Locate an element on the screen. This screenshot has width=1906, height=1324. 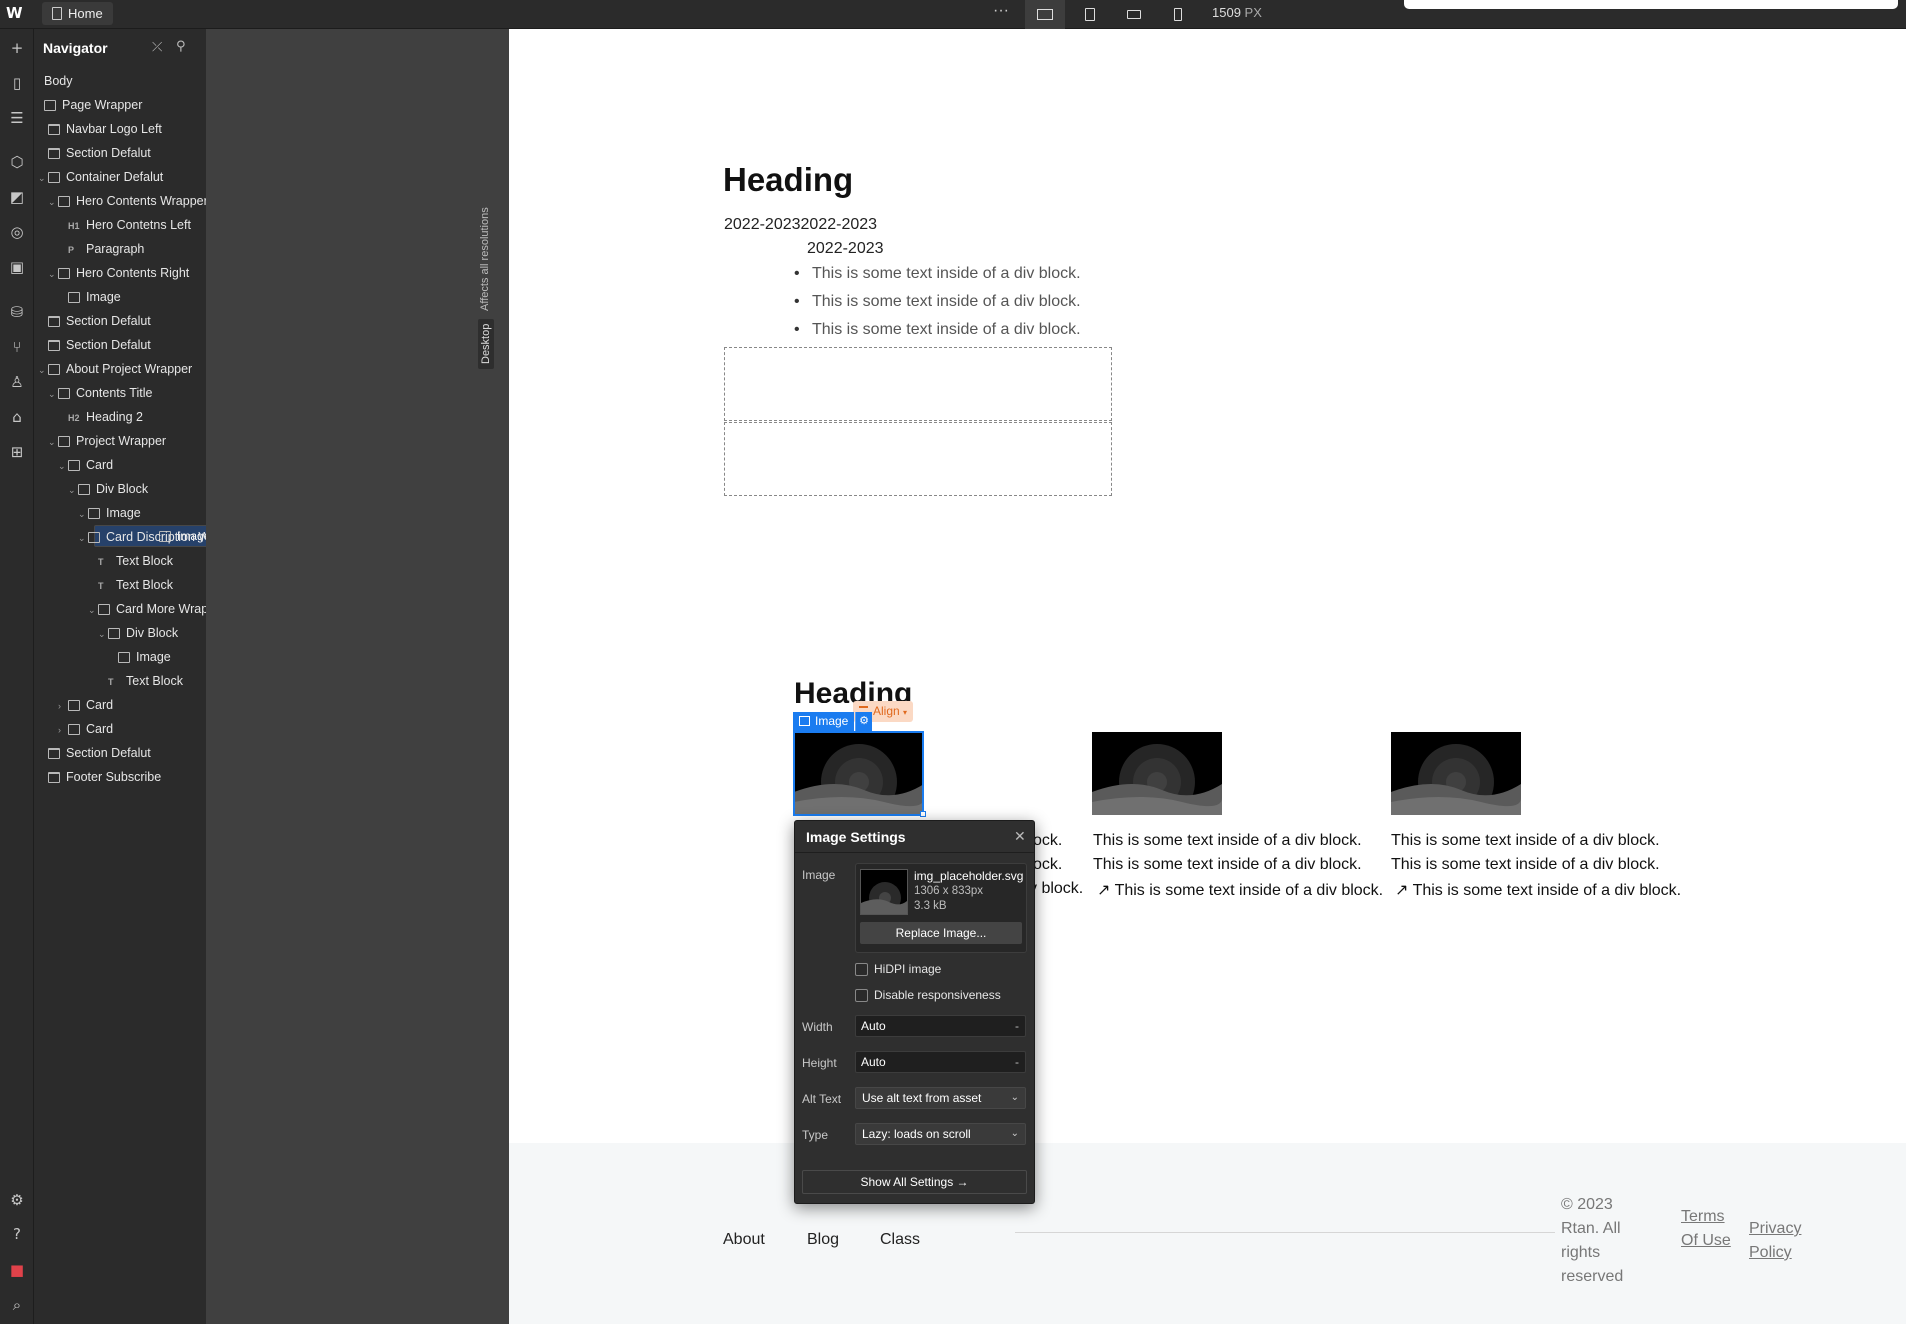
navigator-item: ⌄ Hero Contents Wrapper is located at coordinates (120, 201).